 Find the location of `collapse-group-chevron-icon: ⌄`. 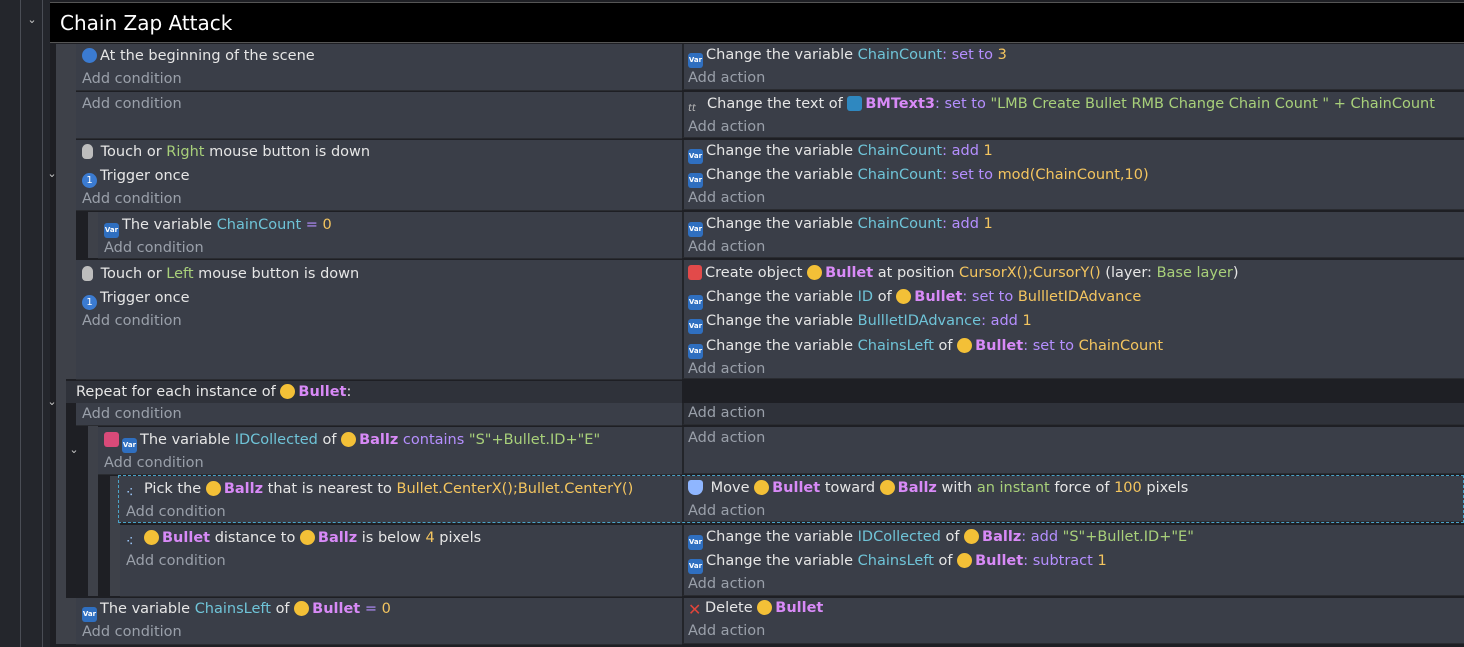

collapse-group-chevron-icon: ⌄ is located at coordinates (32, 20).